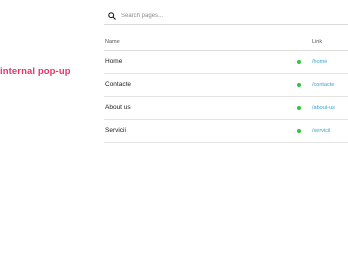 This screenshot has width=348, height=268. Describe the element at coordinates (323, 85) in the screenshot. I see `page-link: /contacte` at that location.